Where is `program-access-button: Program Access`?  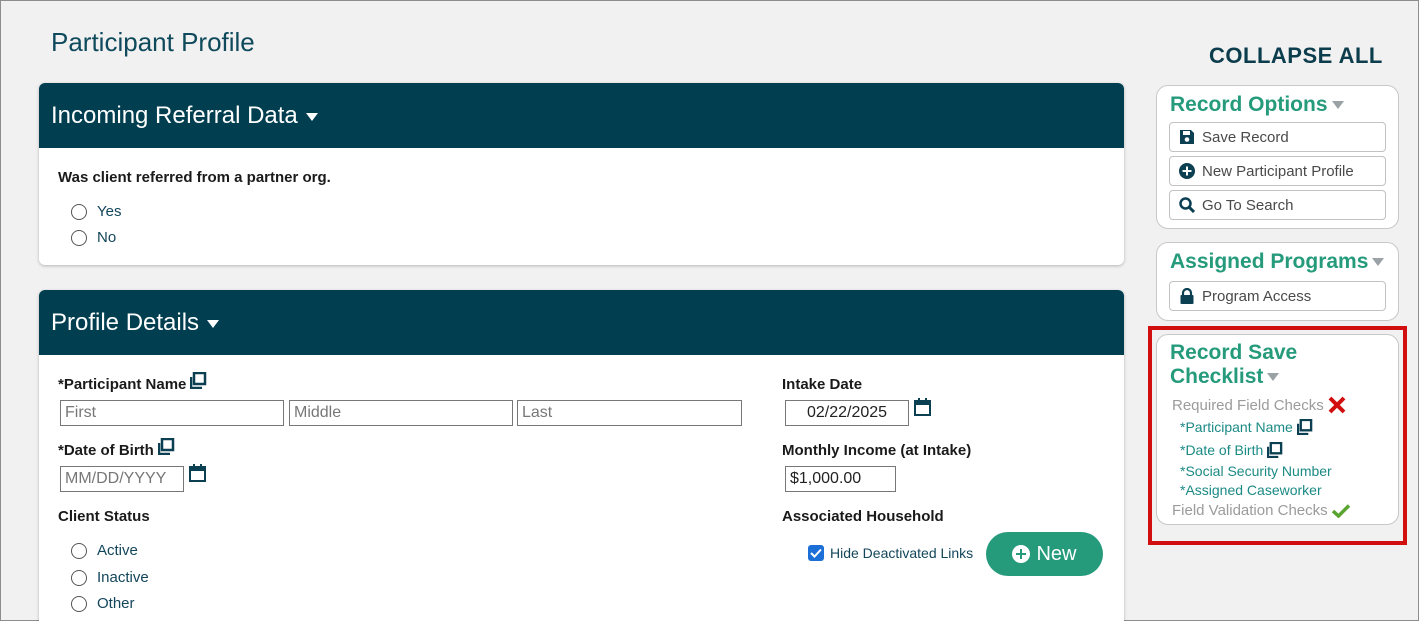
program-access-button: Program Access is located at coordinates (1277, 296).